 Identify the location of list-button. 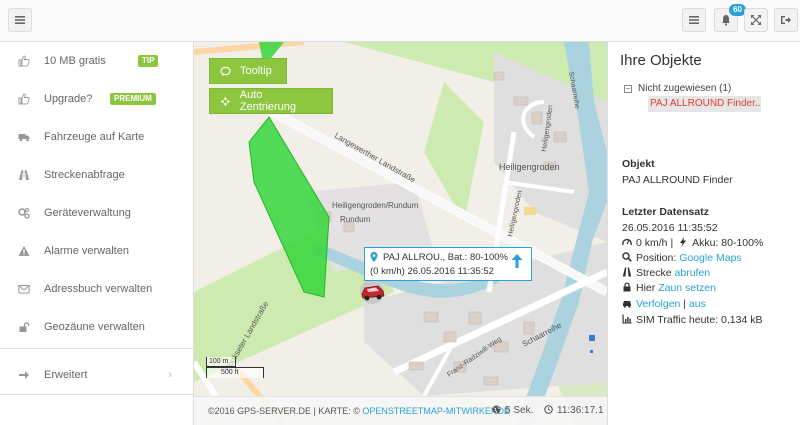
(694, 20).